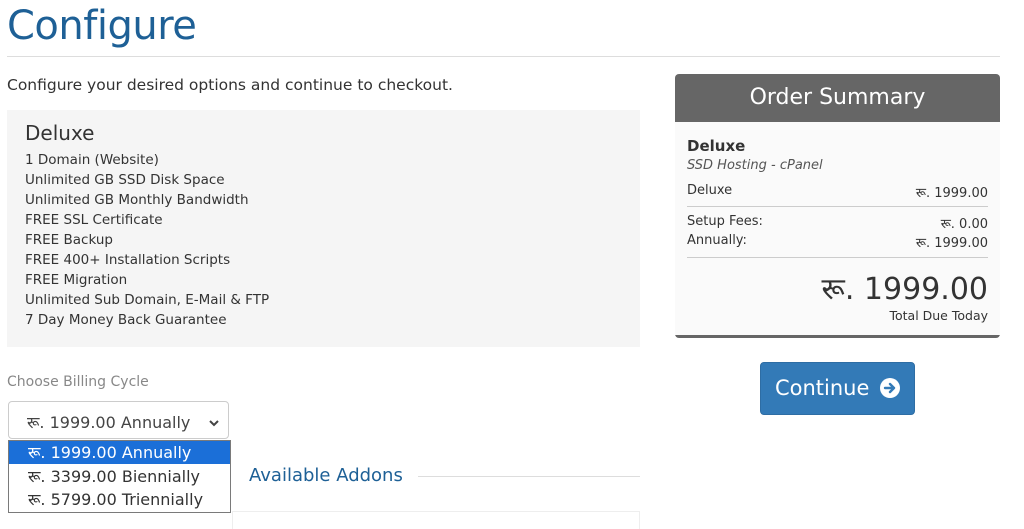  What do you see at coordinates (938, 315) in the screenshot?
I see `total-due-label: Total Due Today` at bounding box center [938, 315].